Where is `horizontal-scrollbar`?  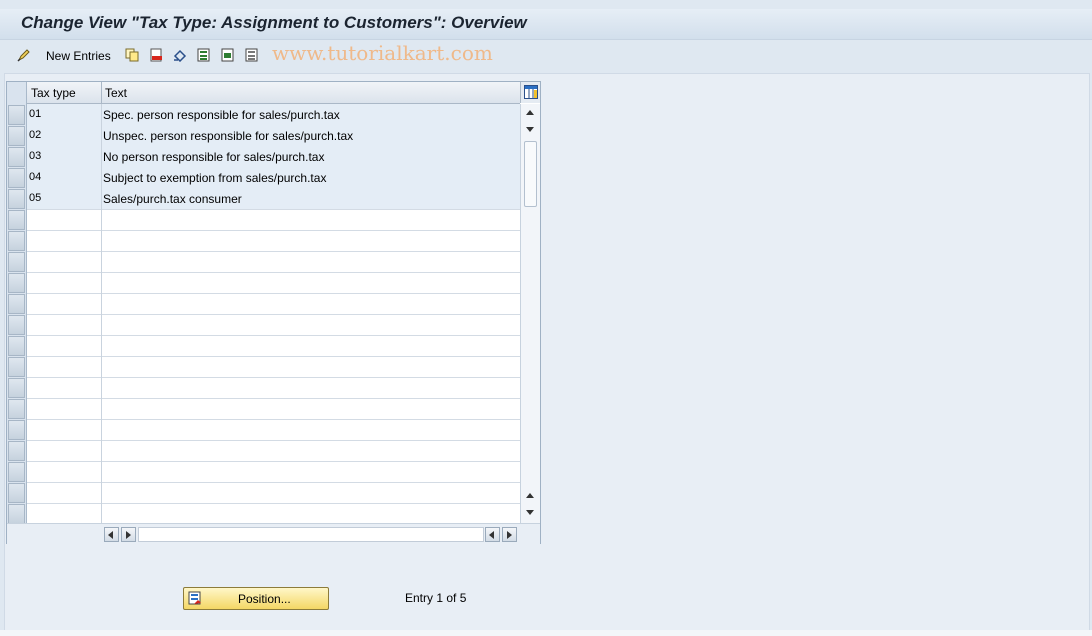
horizontal-scrollbar is located at coordinates (311, 534).